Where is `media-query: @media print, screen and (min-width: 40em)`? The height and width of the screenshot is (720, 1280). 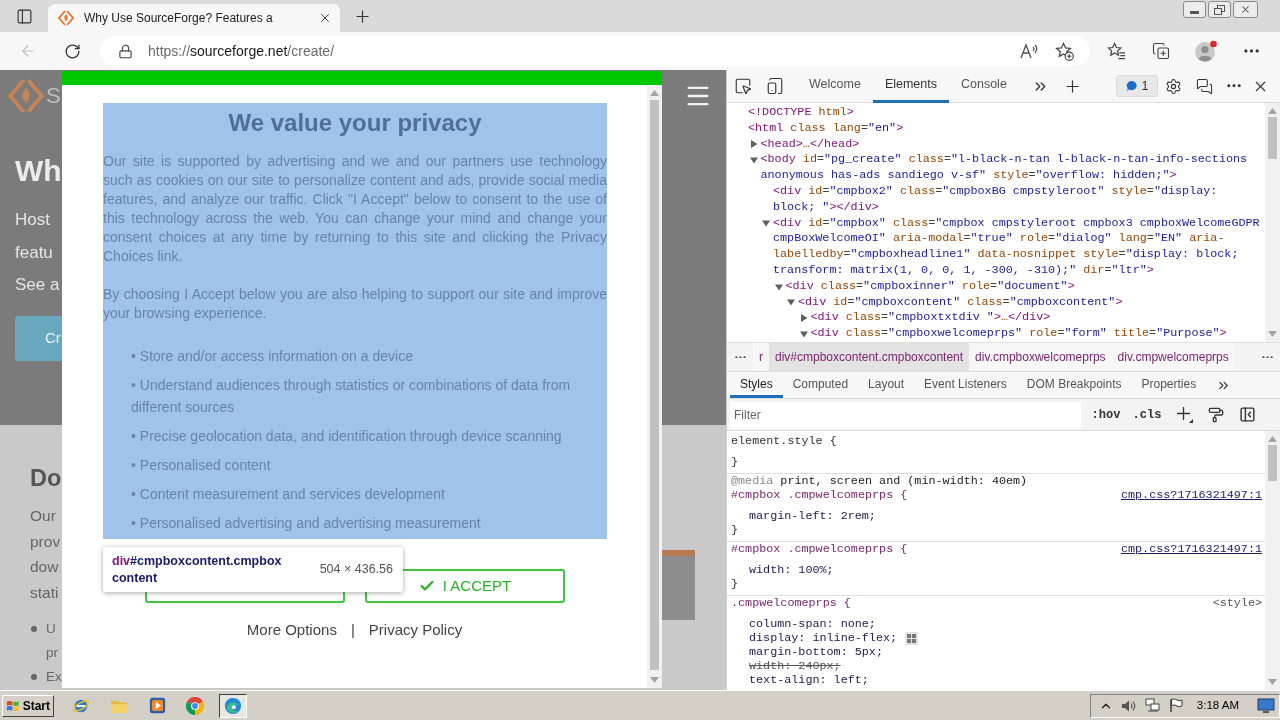
media-query: @media print, screen and (min-width: 40em) is located at coordinates (880, 481).